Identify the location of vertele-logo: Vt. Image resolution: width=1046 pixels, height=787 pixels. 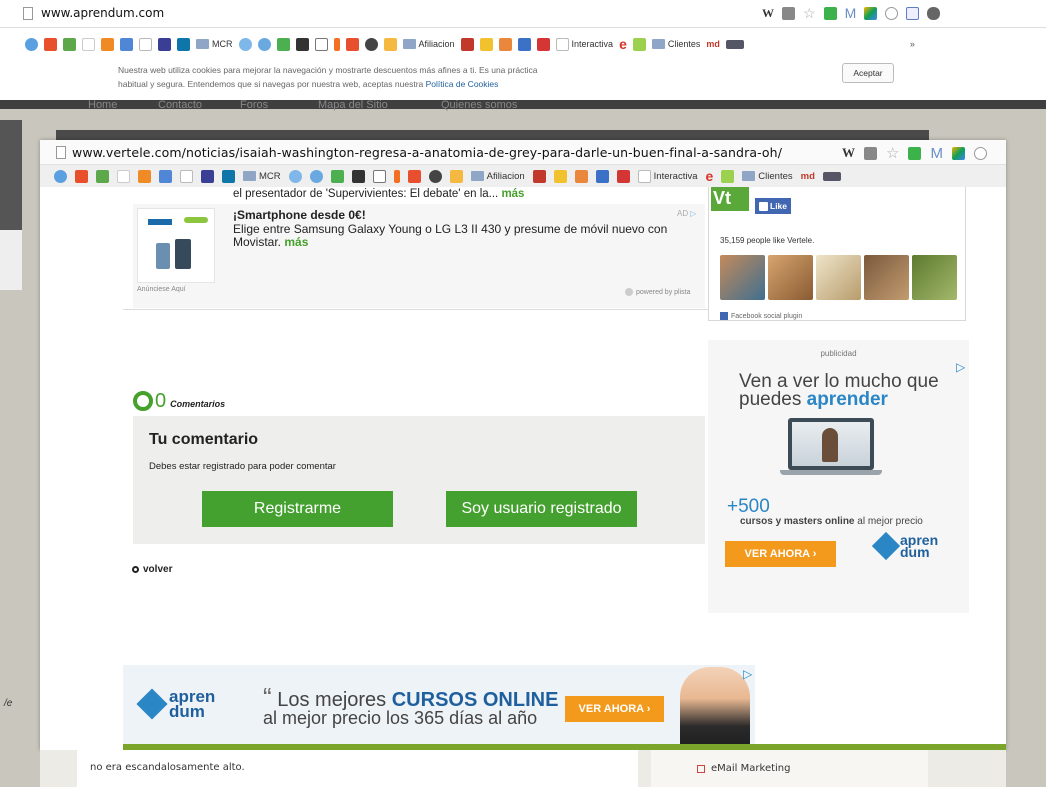
(730, 199).